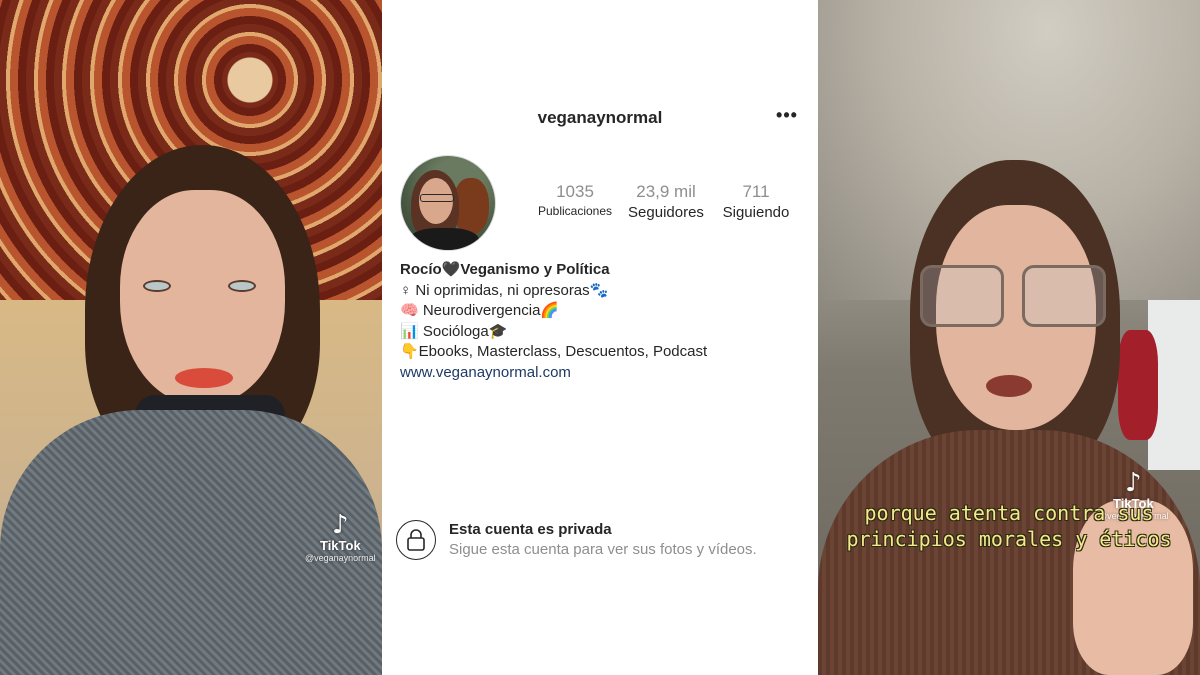  I want to click on avatar, so click(448, 203).